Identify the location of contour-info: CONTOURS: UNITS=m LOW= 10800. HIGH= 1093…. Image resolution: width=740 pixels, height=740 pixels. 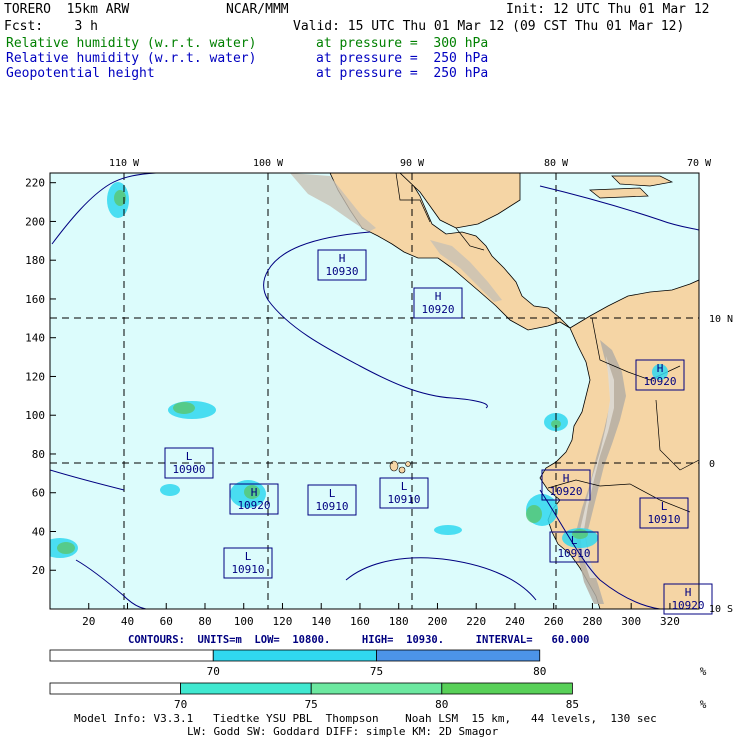
(359, 640).